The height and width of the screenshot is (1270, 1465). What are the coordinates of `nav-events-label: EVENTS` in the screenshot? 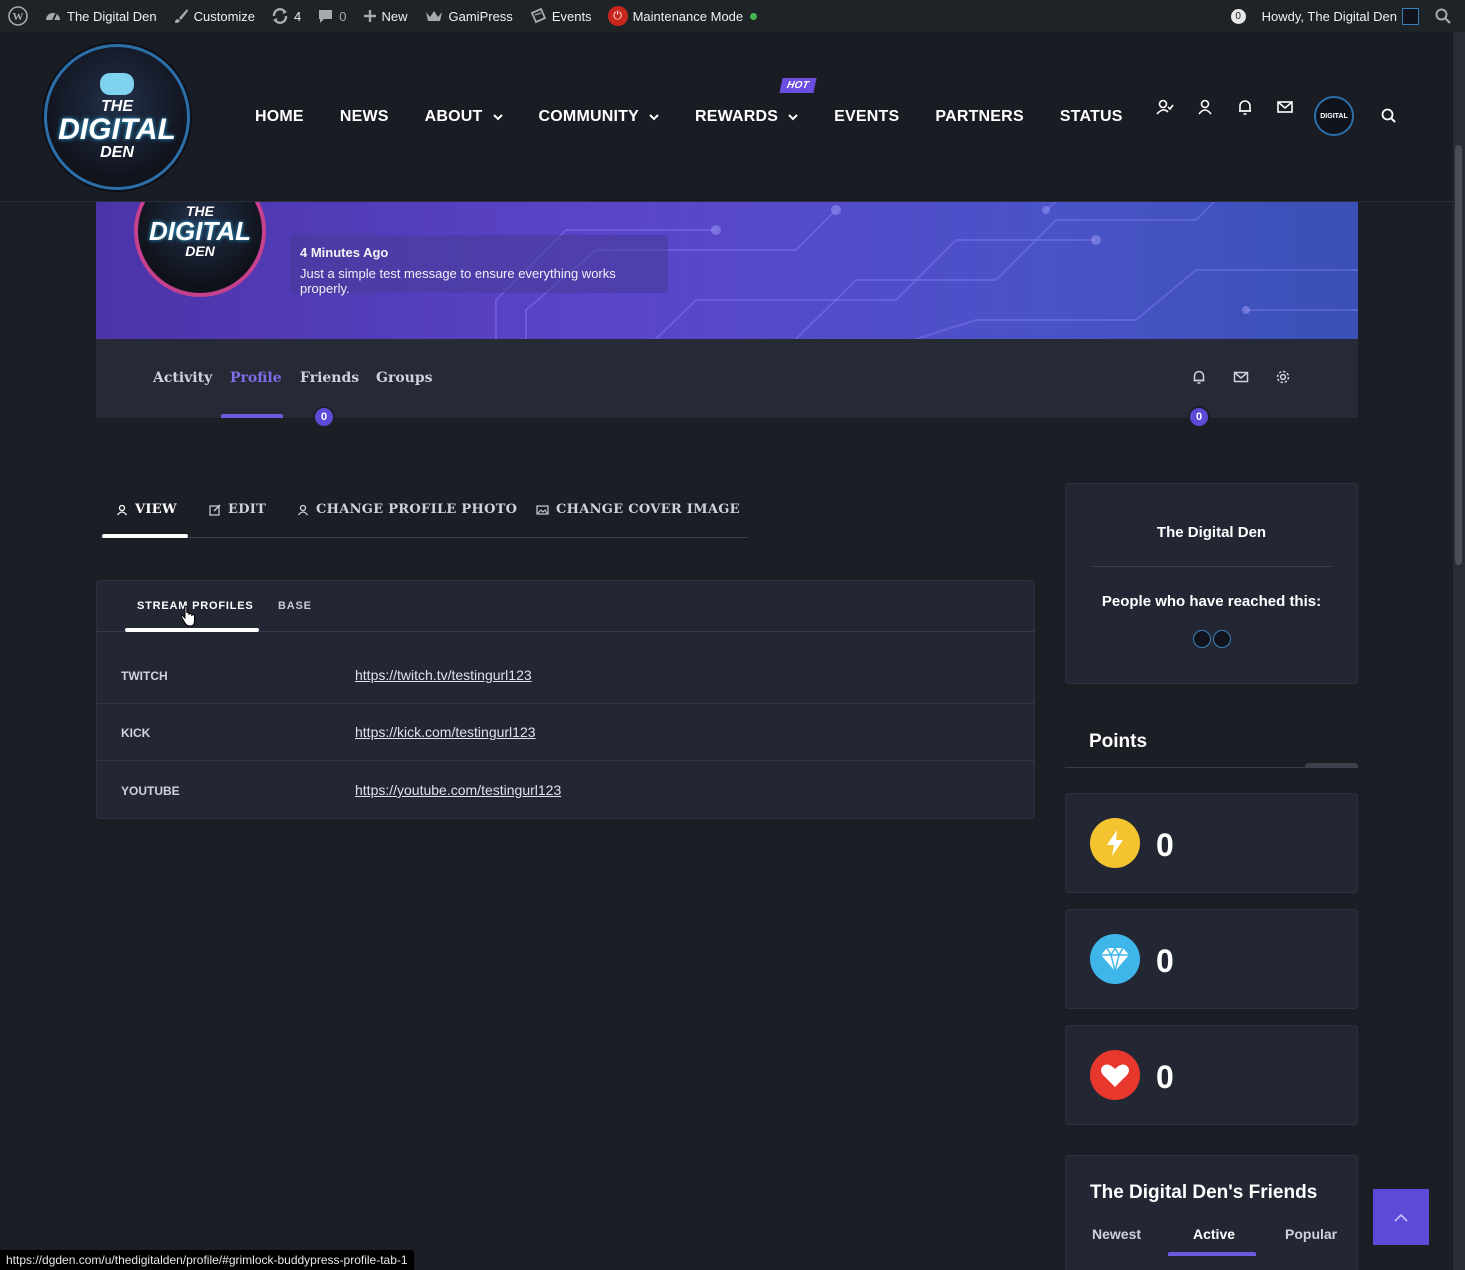 It's located at (867, 116).